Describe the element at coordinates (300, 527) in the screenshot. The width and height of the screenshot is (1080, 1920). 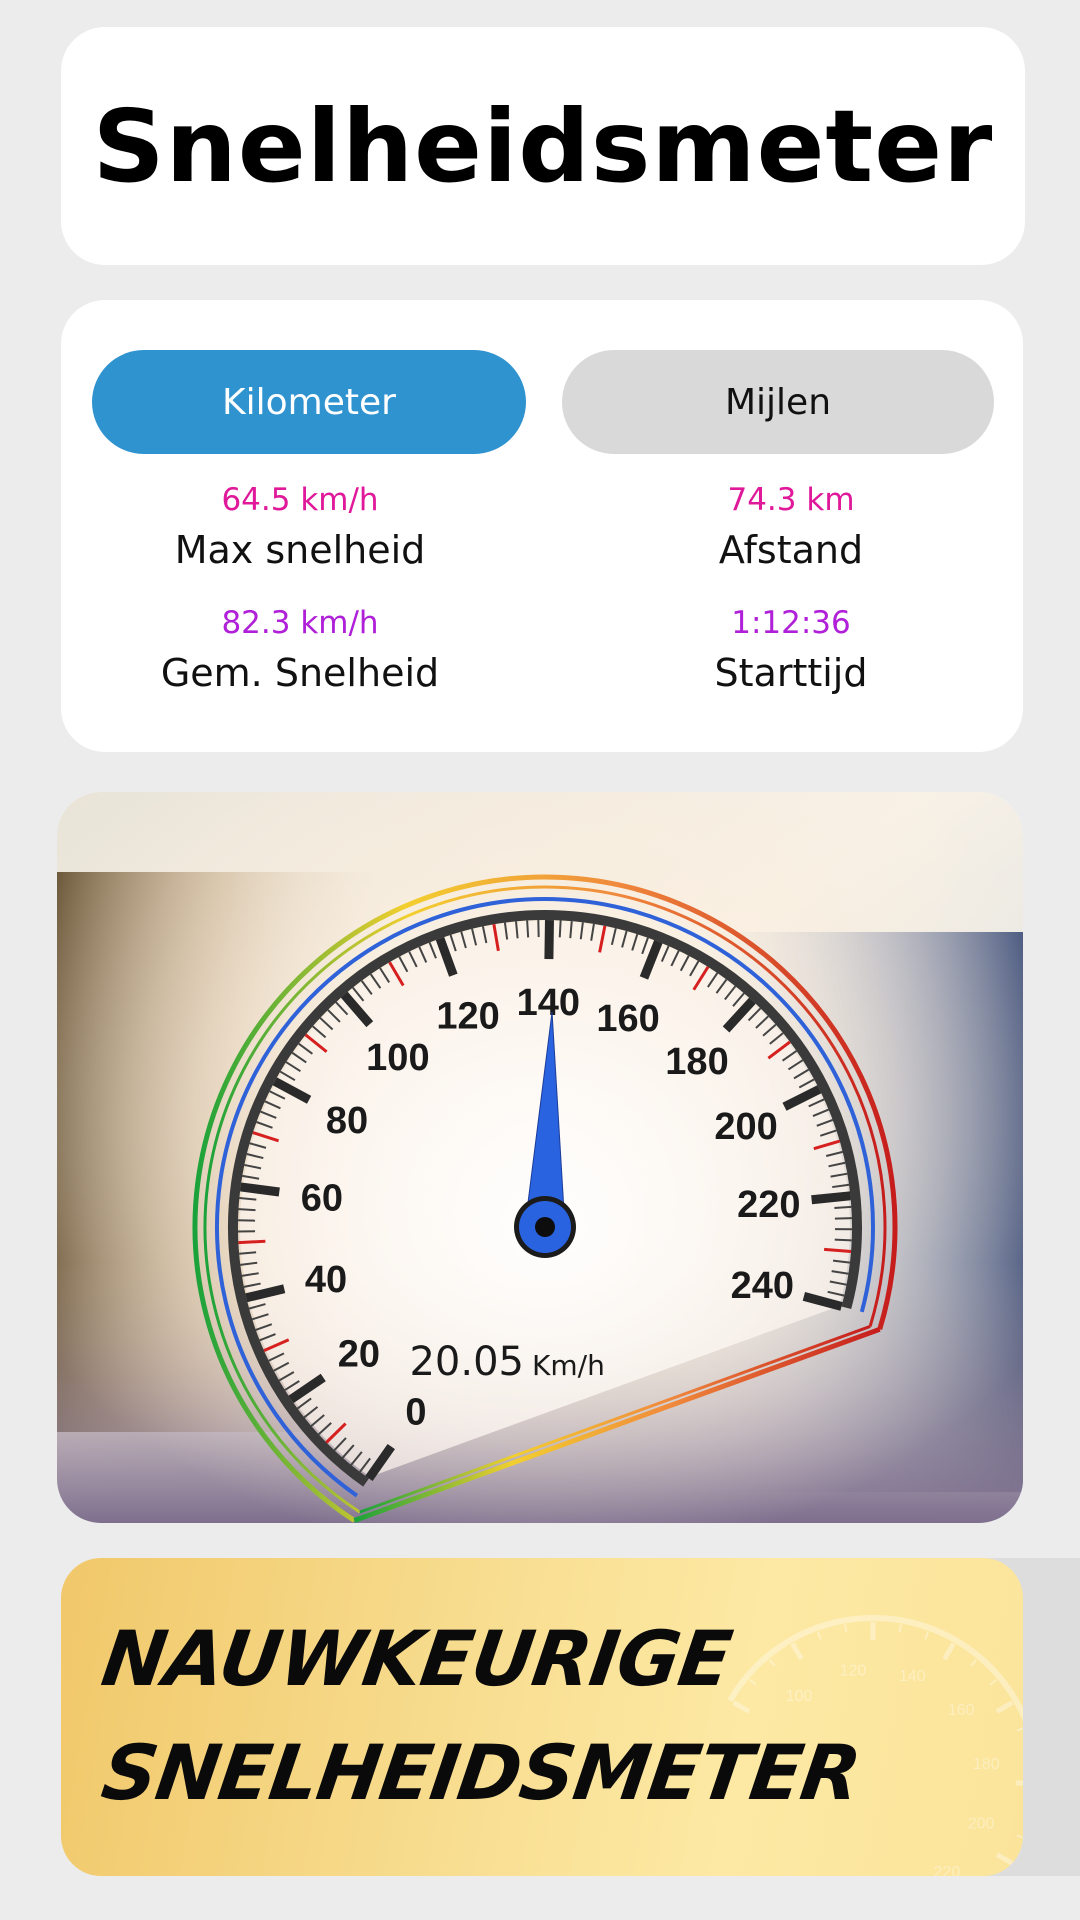
I see `max-speed-stat: 64.5 km/h Max snelheid` at that location.